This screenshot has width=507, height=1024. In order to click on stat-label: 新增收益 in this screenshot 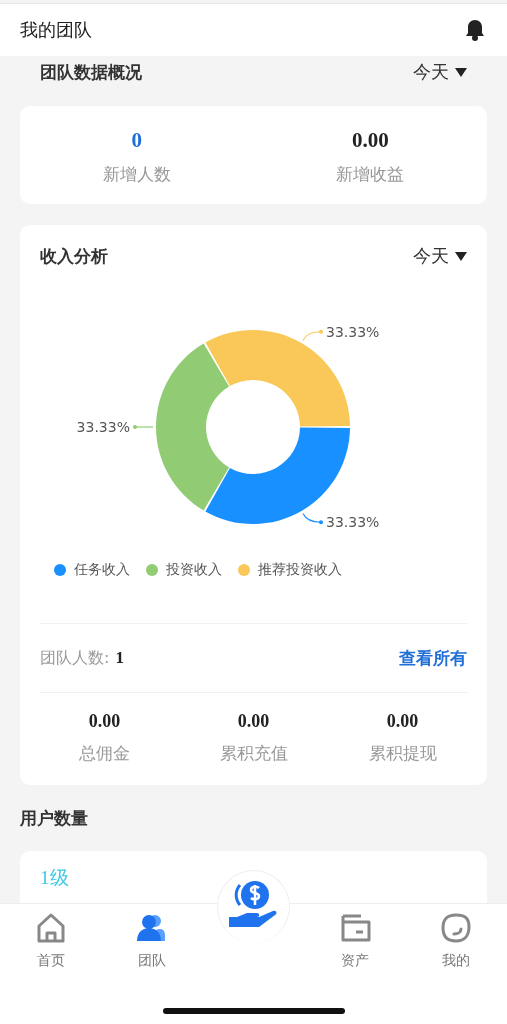, I will do `click(370, 174)`.